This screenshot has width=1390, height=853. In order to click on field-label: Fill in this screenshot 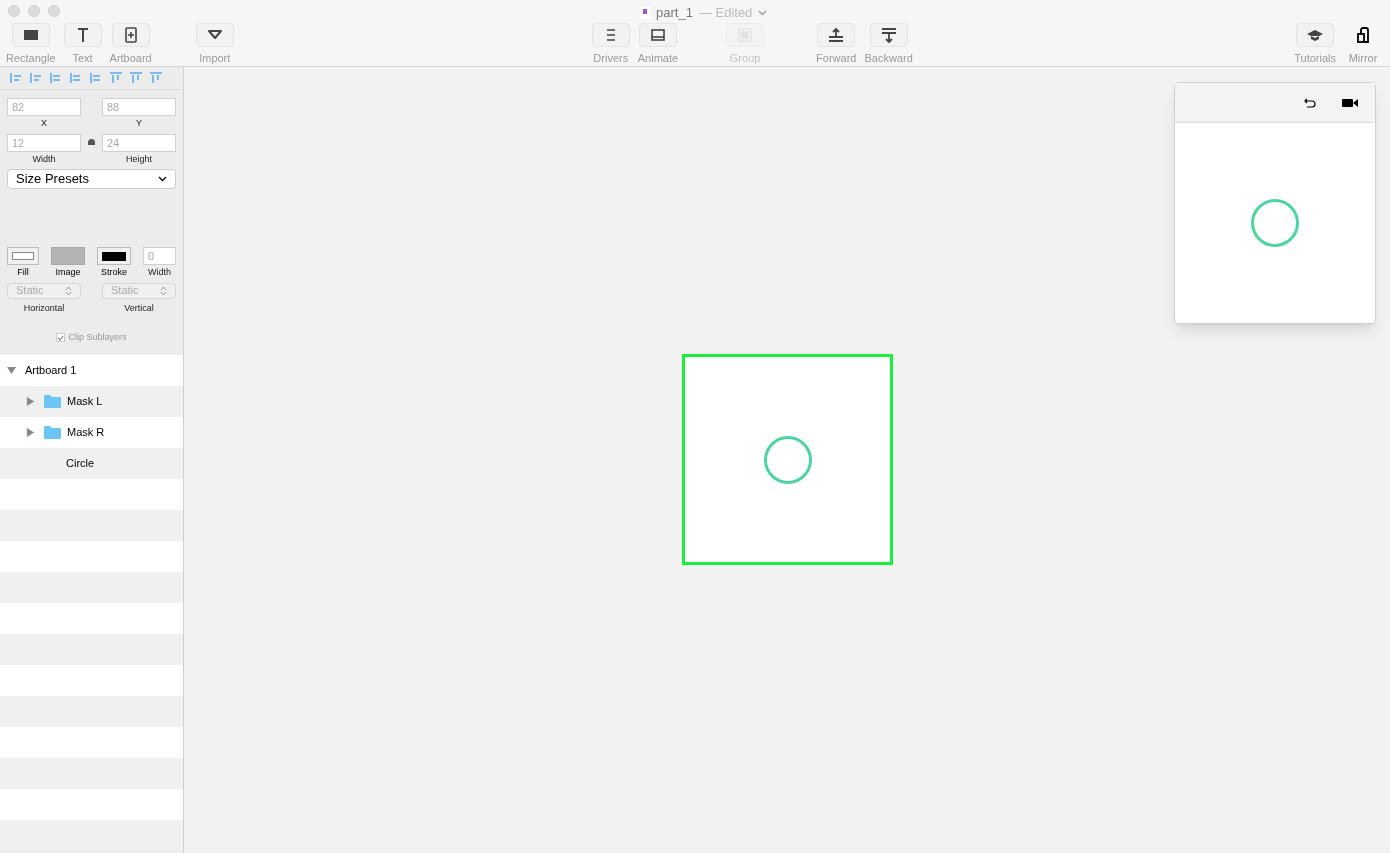, I will do `click(23, 272)`.